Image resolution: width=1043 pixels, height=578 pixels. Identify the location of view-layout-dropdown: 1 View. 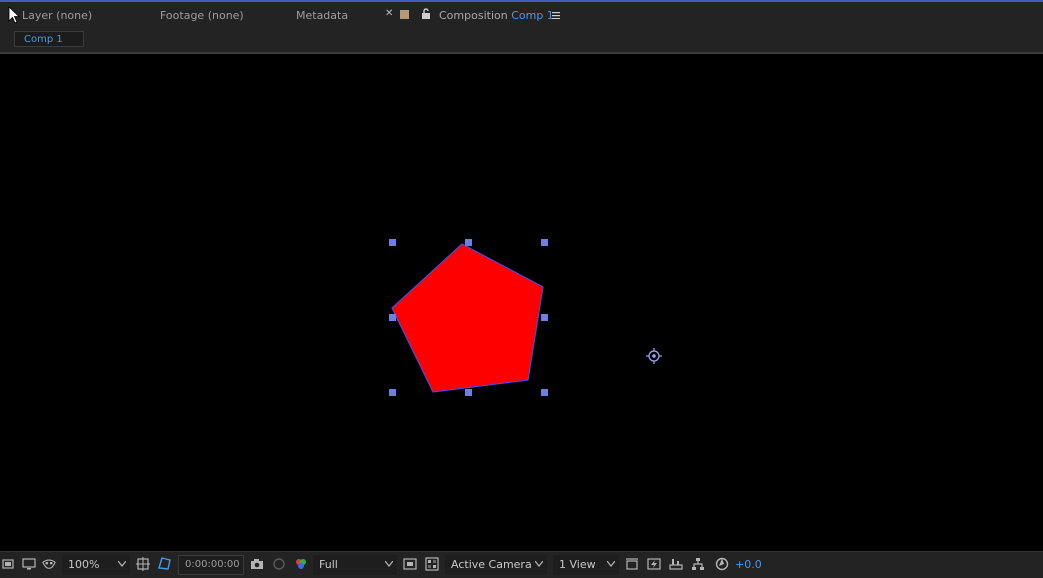
(586, 565).